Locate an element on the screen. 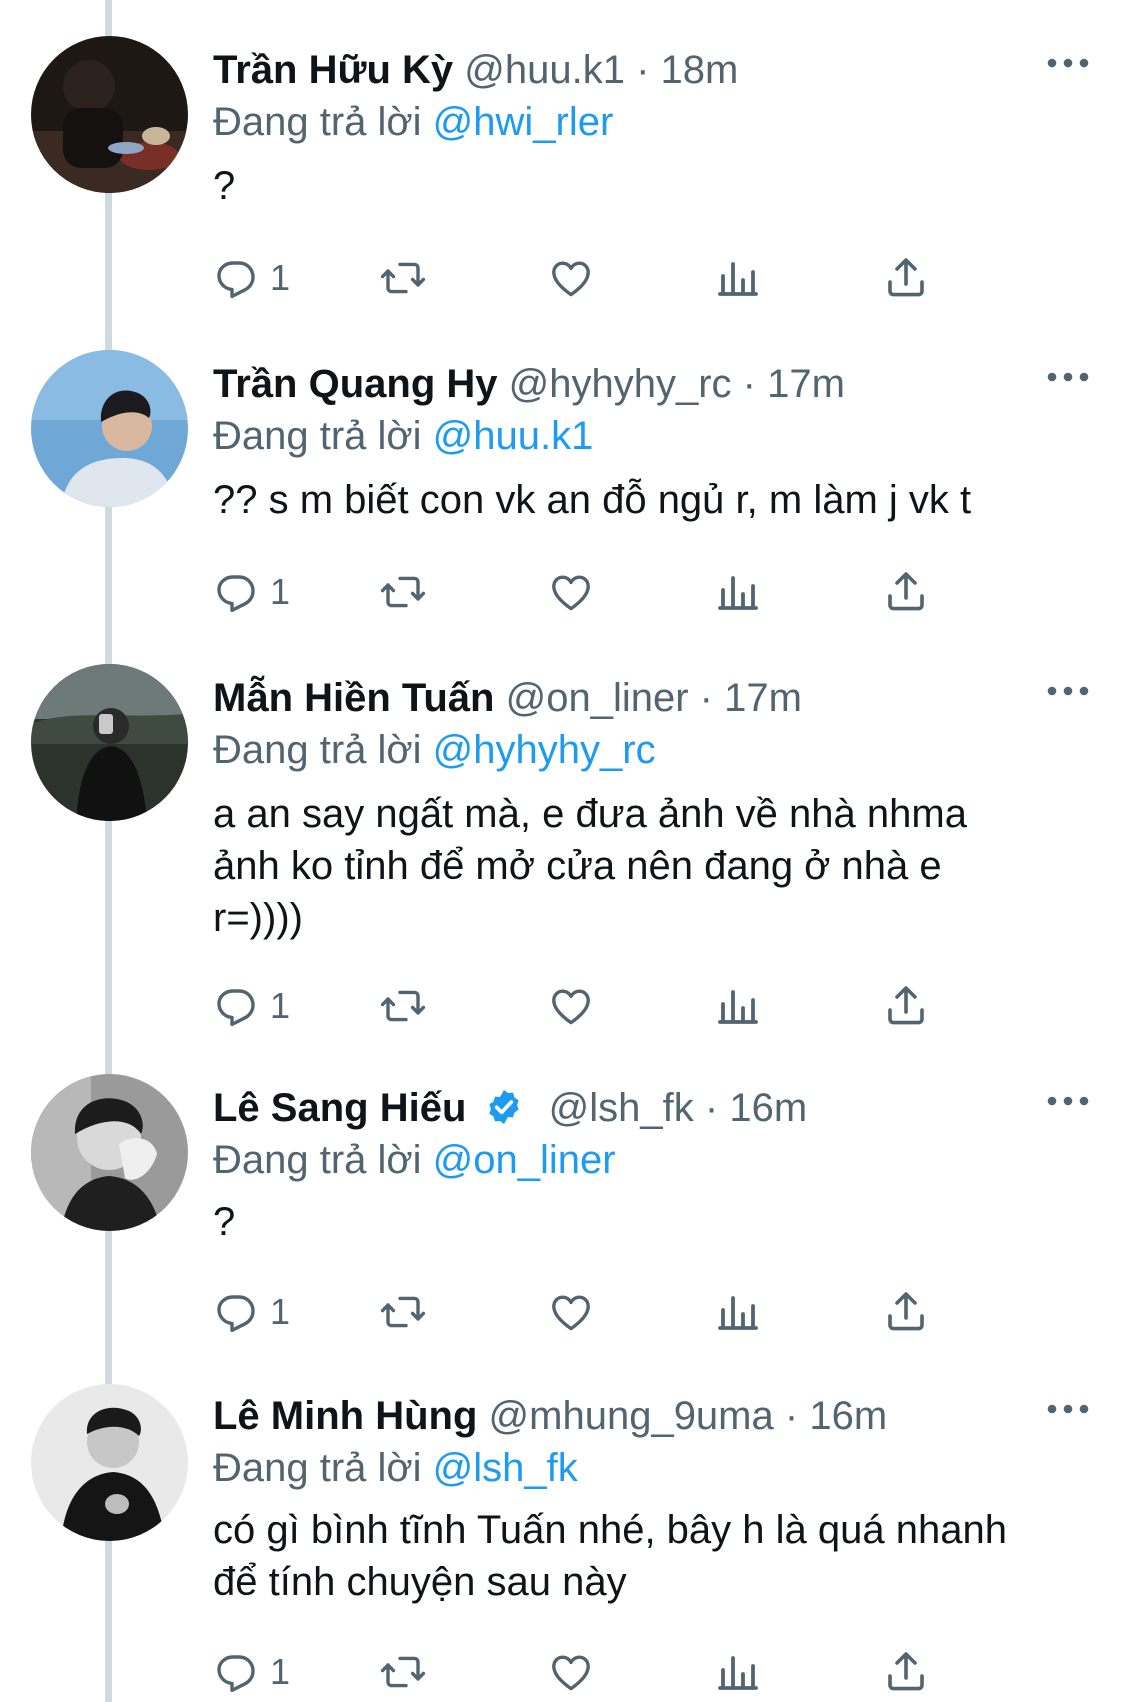 Image resolution: width=1125 pixels, height=1702 pixels. tweet-header: Trần Quang Hy @hyhyhy_rc · 17m is located at coordinates (529, 384).